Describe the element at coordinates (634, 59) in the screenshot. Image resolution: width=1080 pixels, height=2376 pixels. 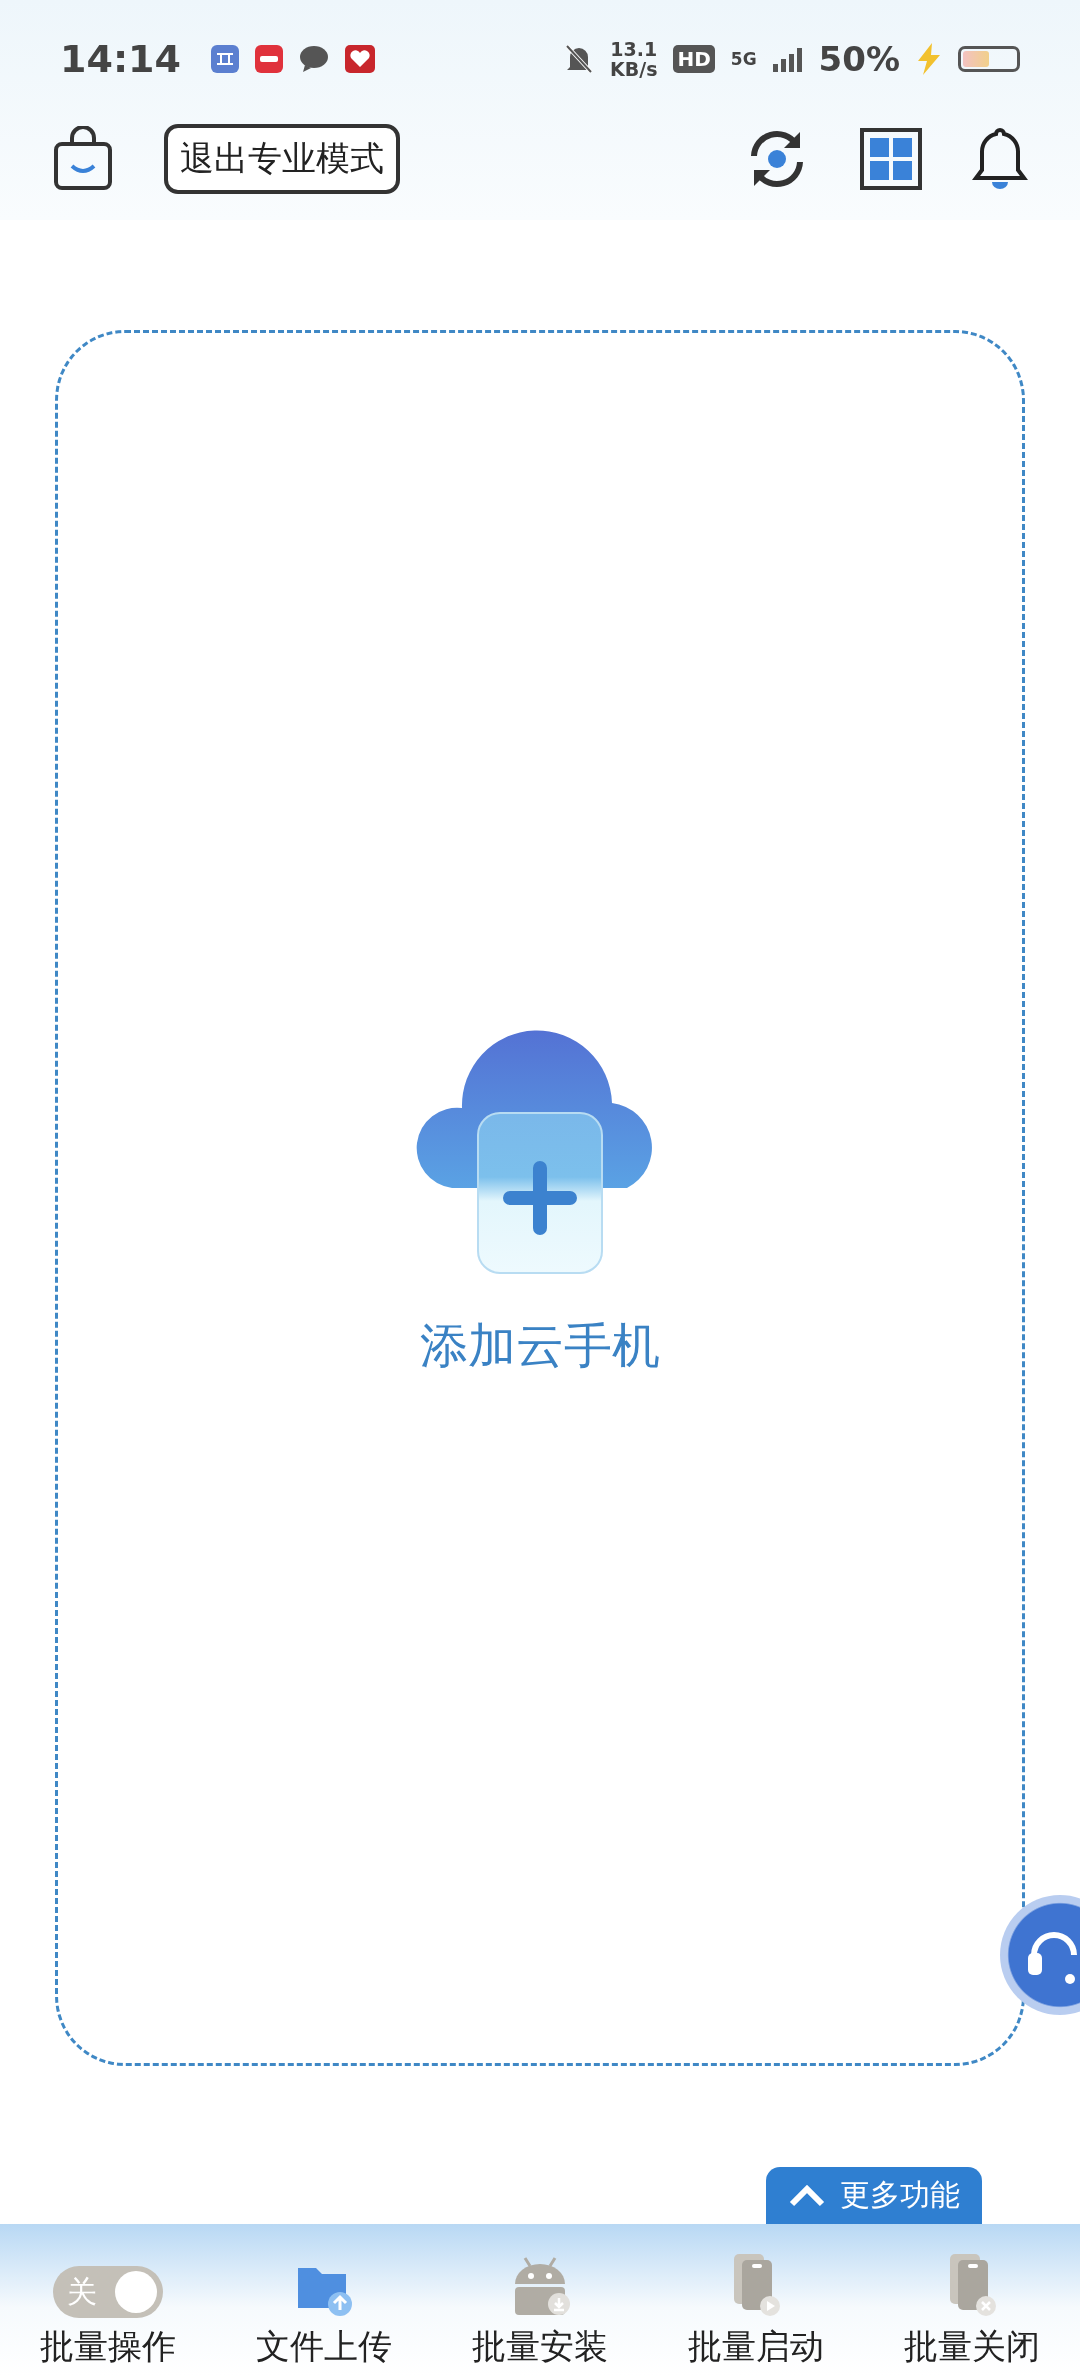
I see `network-speed: 13.1 KB/s` at that location.